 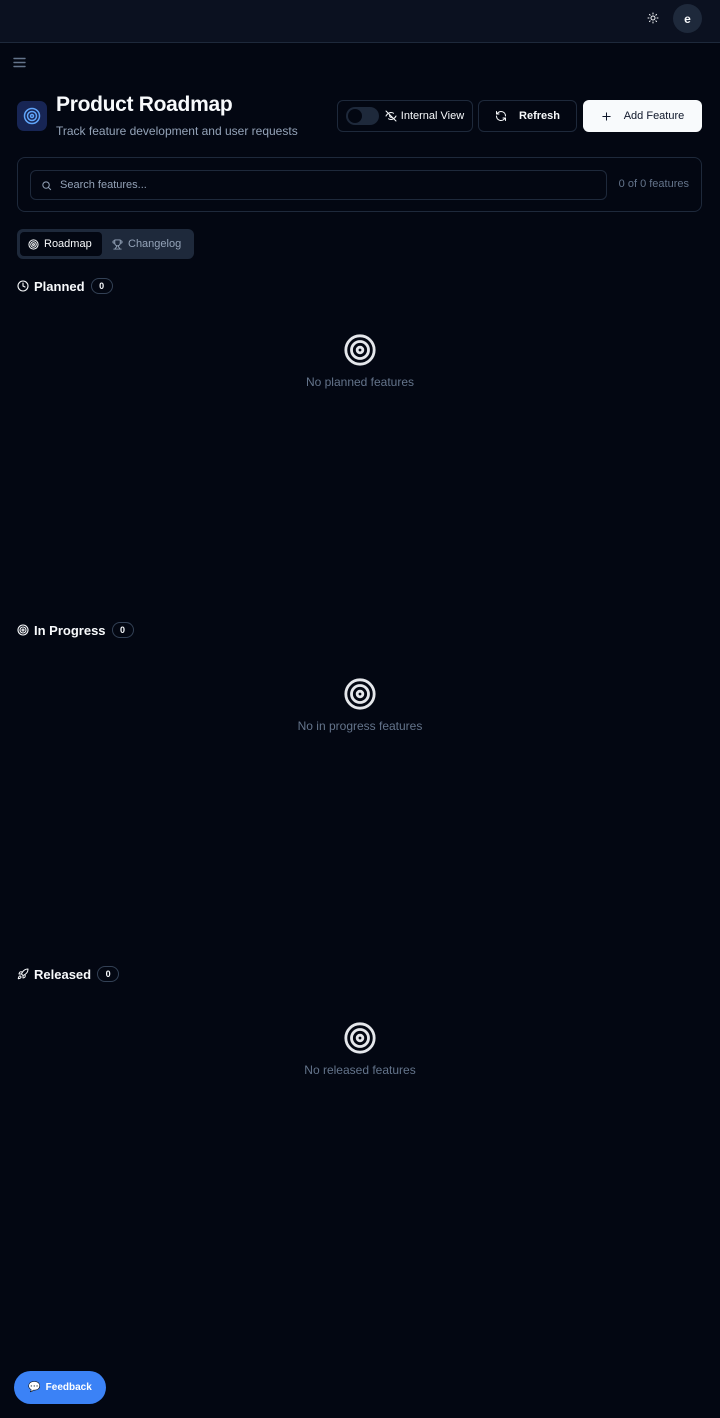 I want to click on sun-icon, so click(x=653, y=18).